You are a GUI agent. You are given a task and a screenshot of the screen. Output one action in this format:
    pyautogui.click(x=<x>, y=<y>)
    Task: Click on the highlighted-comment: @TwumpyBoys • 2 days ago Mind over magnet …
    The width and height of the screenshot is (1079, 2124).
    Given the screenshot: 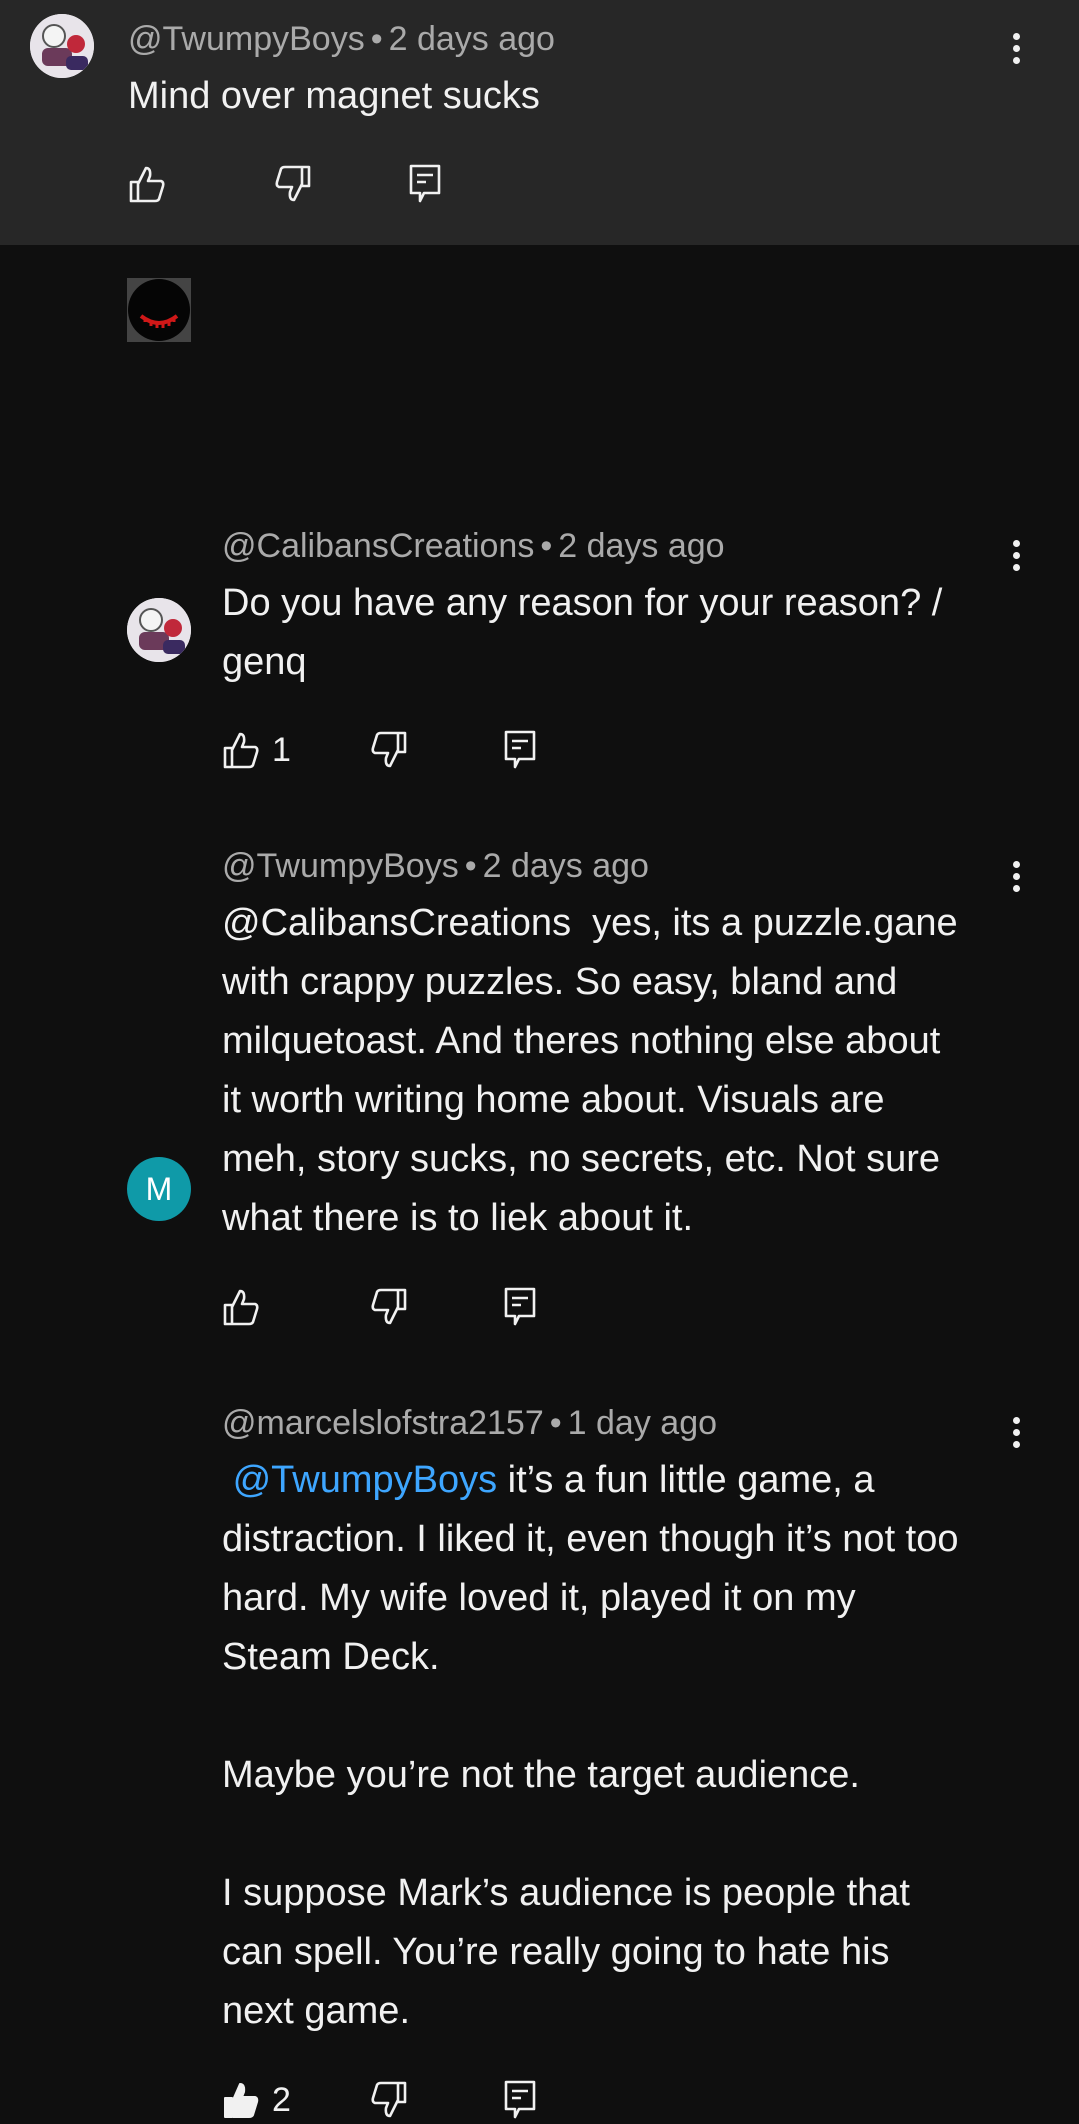 What is the action you would take?
    pyautogui.click(x=539, y=122)
    